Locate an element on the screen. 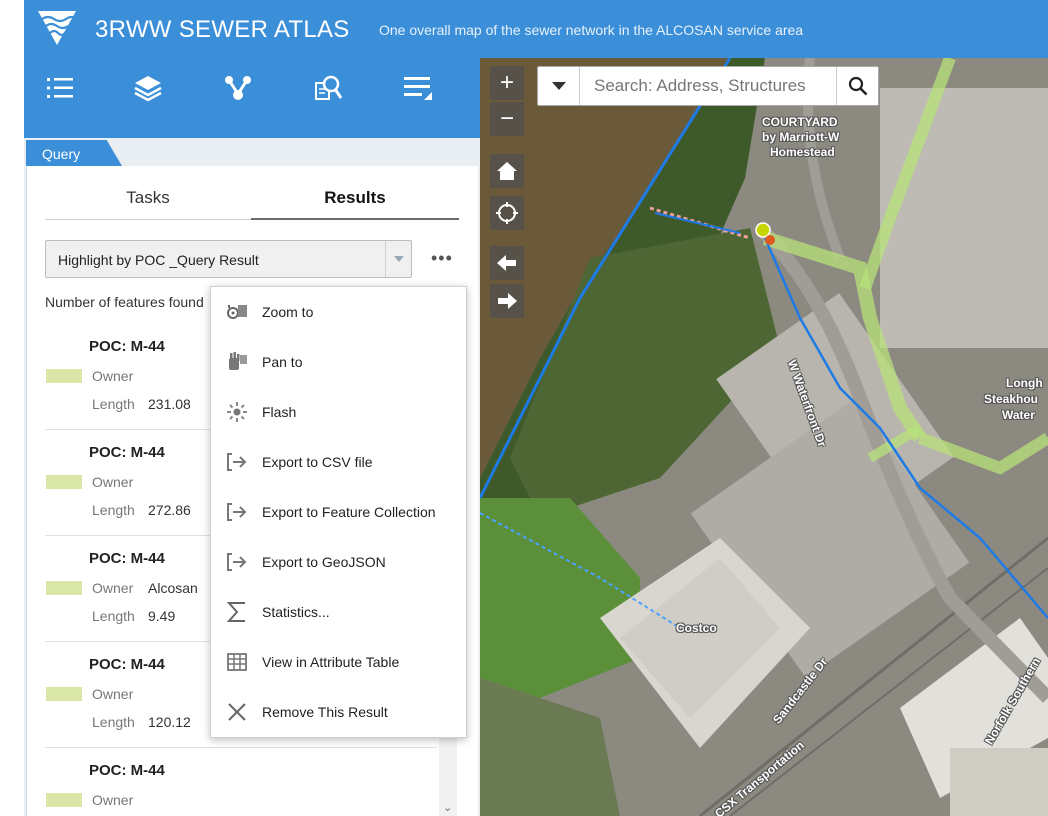 The image size is (1048, 816). home-icon is located at coordinates (507, 171).